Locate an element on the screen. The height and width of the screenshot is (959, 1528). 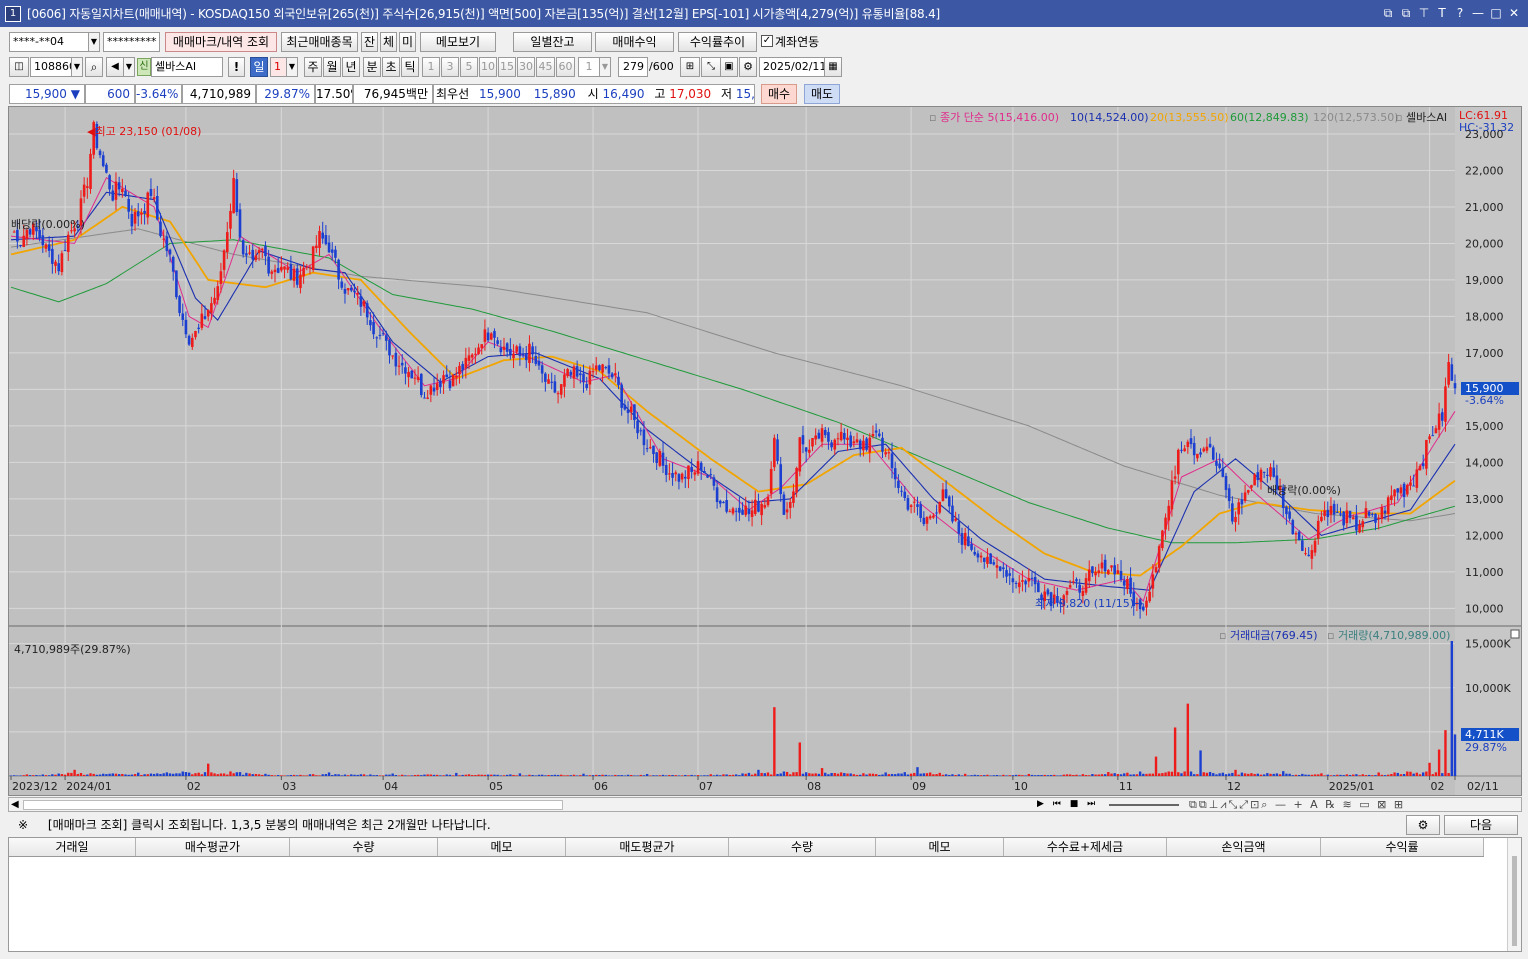
minute-45-button: 45 is located at coordinates (545, 67).